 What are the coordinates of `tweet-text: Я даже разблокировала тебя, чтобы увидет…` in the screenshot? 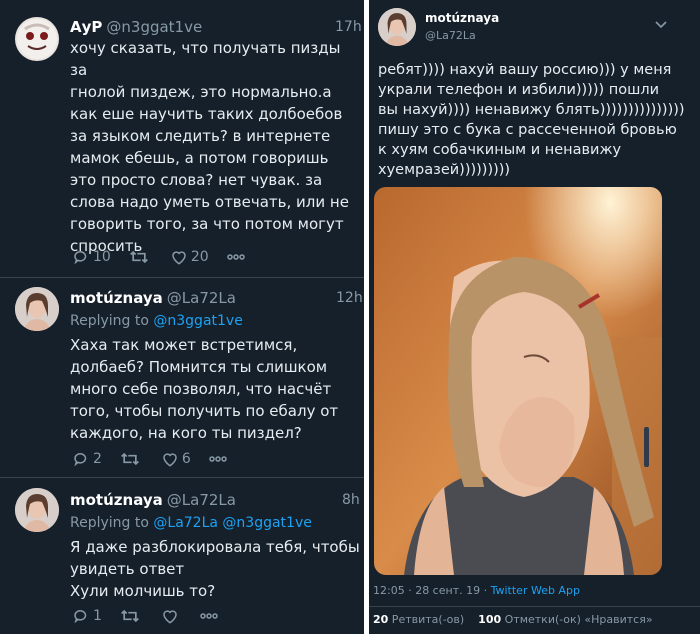 It's located at (215, 569).